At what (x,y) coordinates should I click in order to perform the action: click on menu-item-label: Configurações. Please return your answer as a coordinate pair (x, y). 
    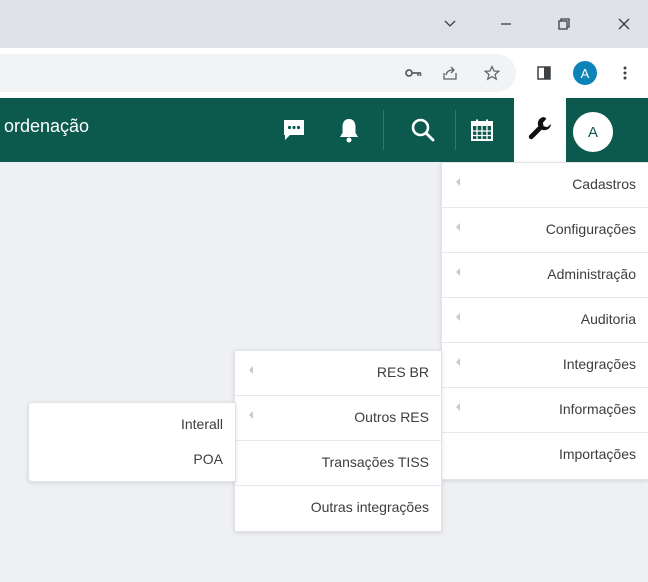
    Looking at the image, I should click on (590, 229).